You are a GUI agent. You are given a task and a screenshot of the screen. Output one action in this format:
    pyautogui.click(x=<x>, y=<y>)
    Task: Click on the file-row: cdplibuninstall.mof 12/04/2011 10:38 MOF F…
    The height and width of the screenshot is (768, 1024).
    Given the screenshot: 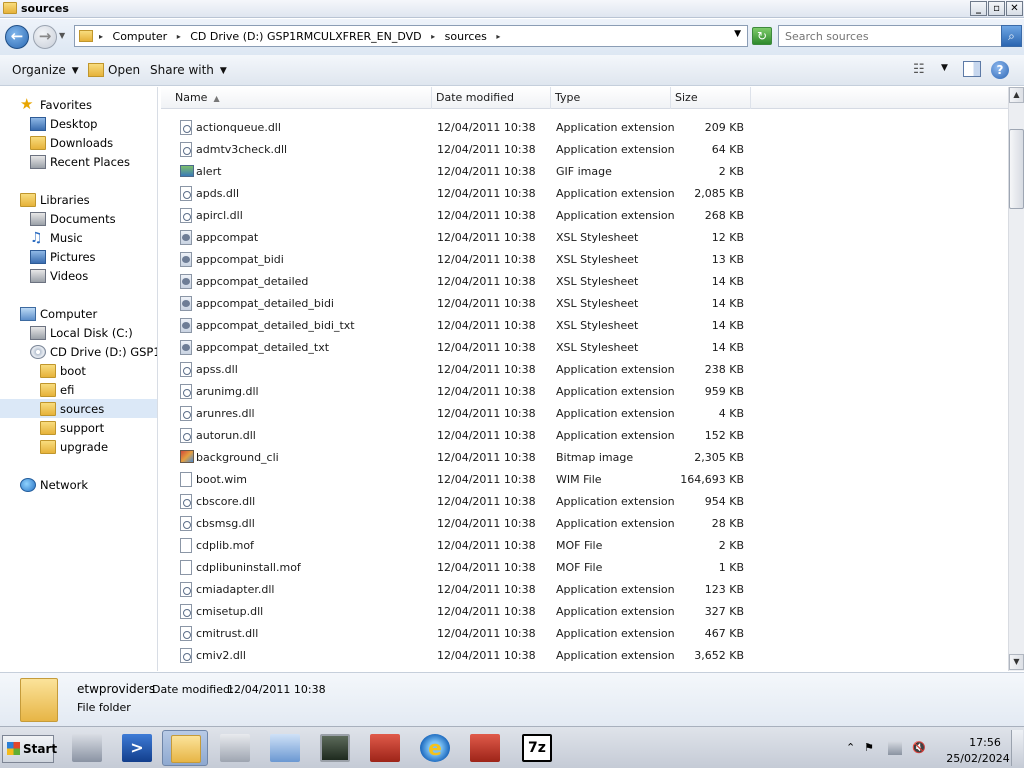 What is the action you would take?
    pyautogui.click(x=584, y=567)
    